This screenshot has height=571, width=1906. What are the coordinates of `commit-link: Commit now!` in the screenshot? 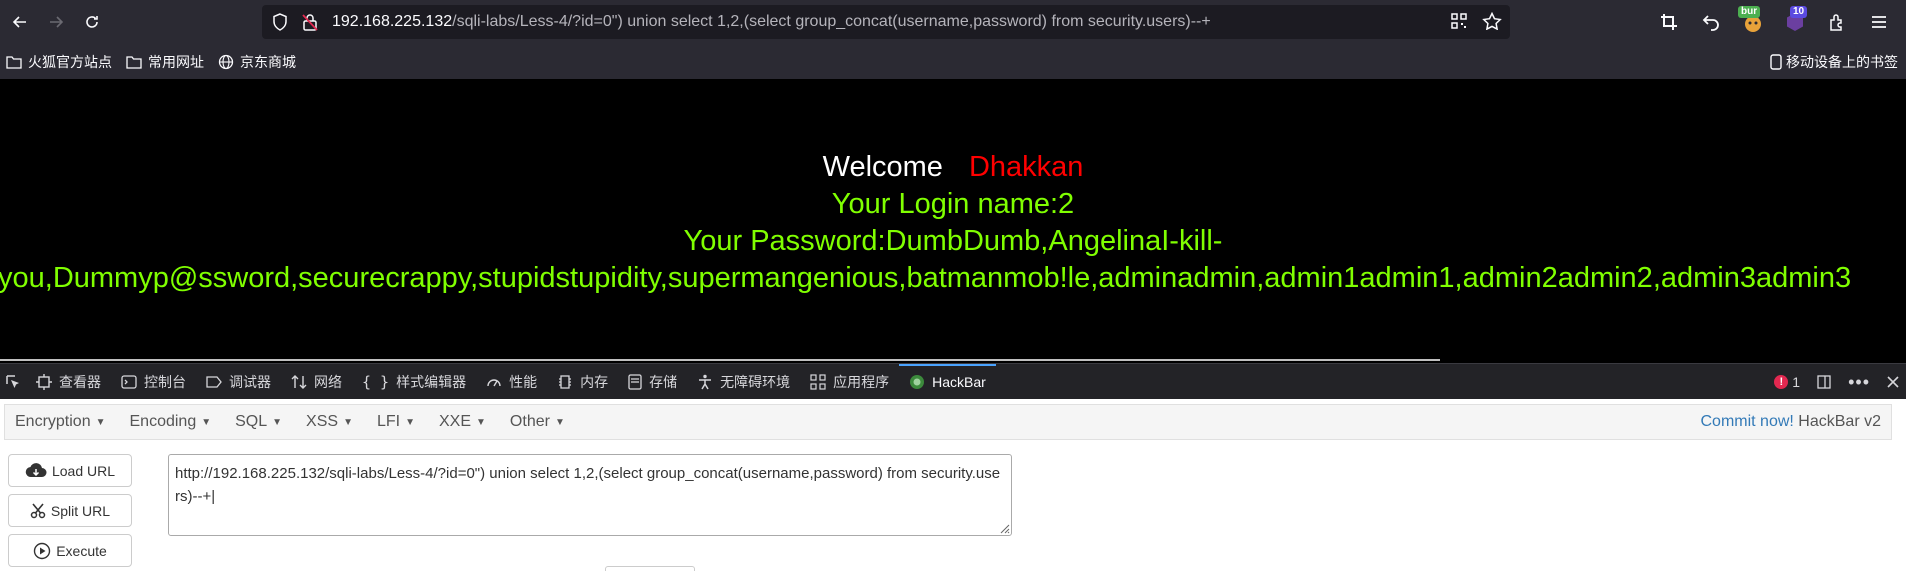 It's located at (1747, 421).